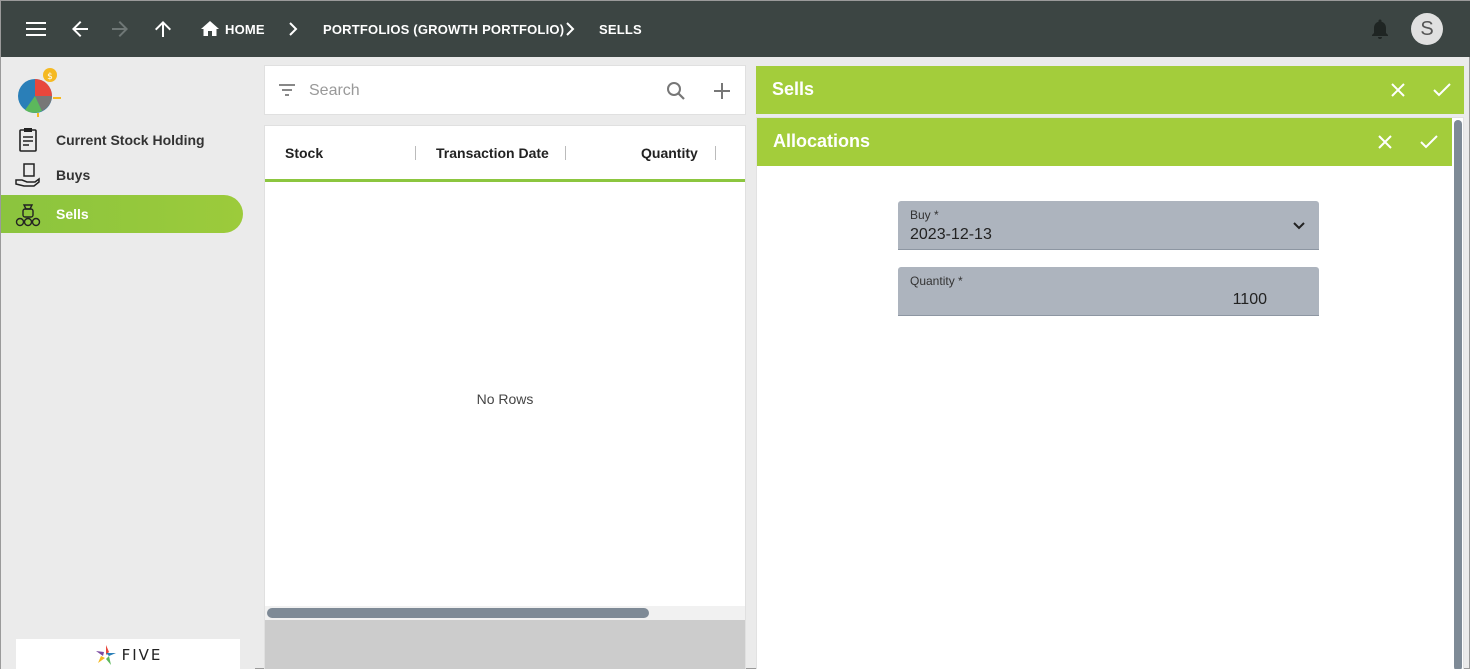 This screenshot has width=1470, height=669. I want to click on field-value: 1100, so click(1249, 299).